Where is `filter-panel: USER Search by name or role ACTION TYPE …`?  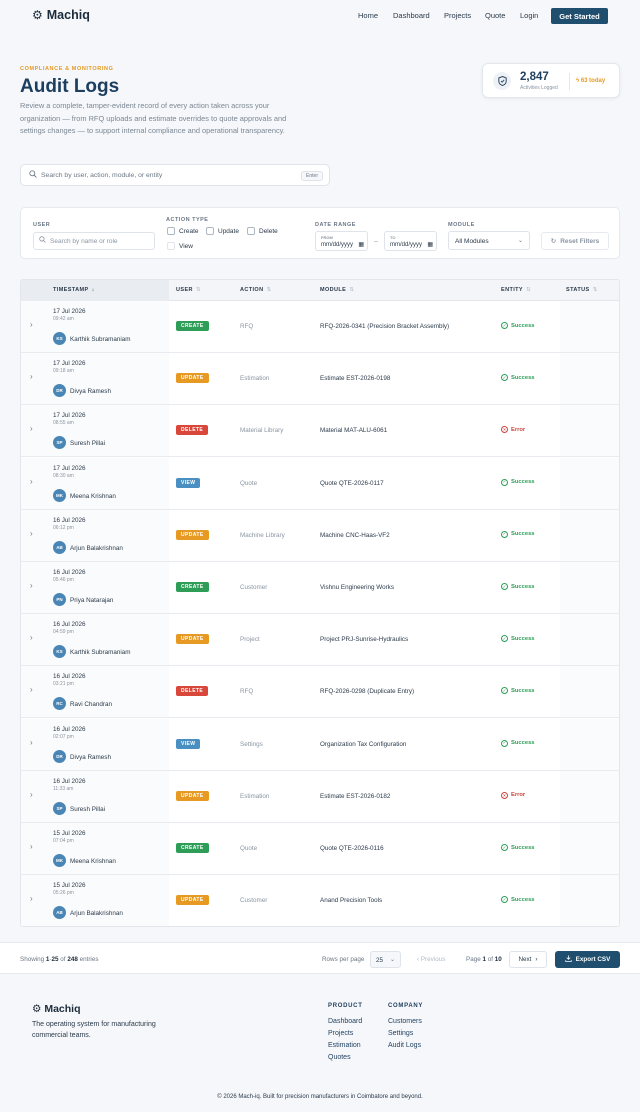 filter-panel: USER Search by name or role ACTION TYPE … is located at coordinates (320, 233).